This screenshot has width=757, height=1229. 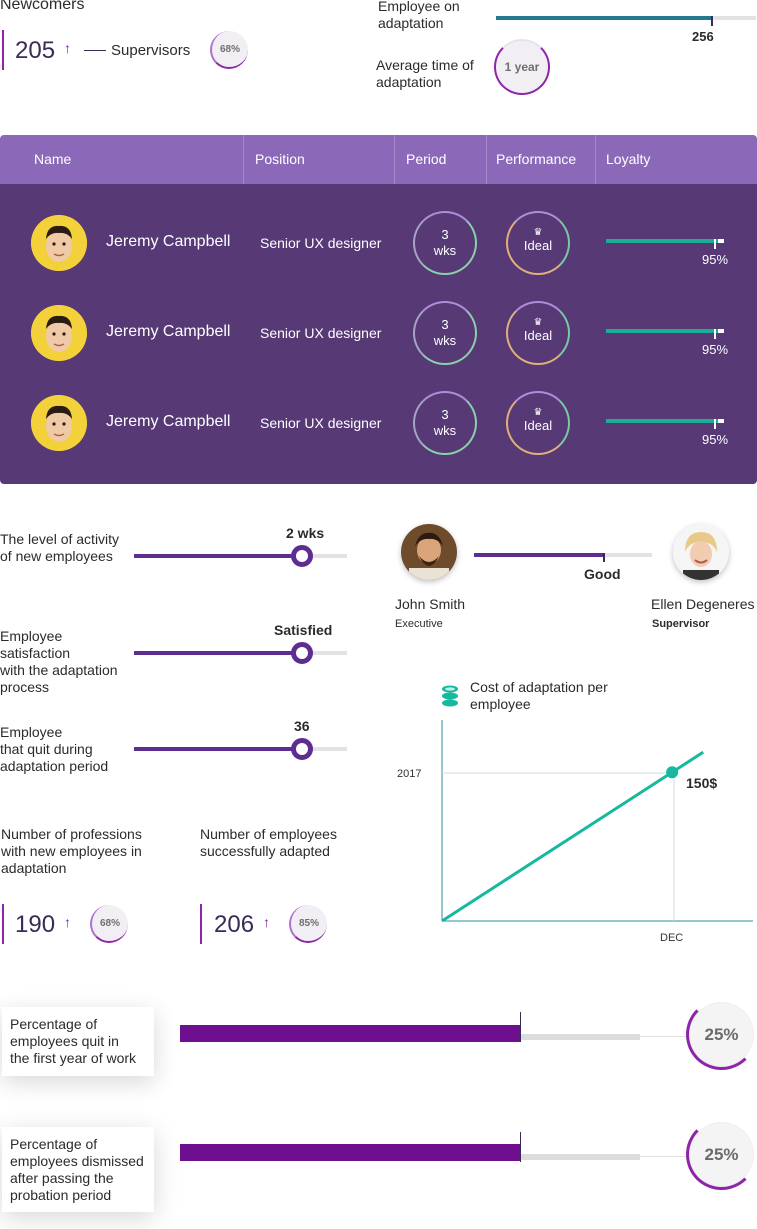 What do you see at coordinates (663, 1036) in the screenshot?
I see `quit-first-year-connector` at bounding box center [663, 1036].